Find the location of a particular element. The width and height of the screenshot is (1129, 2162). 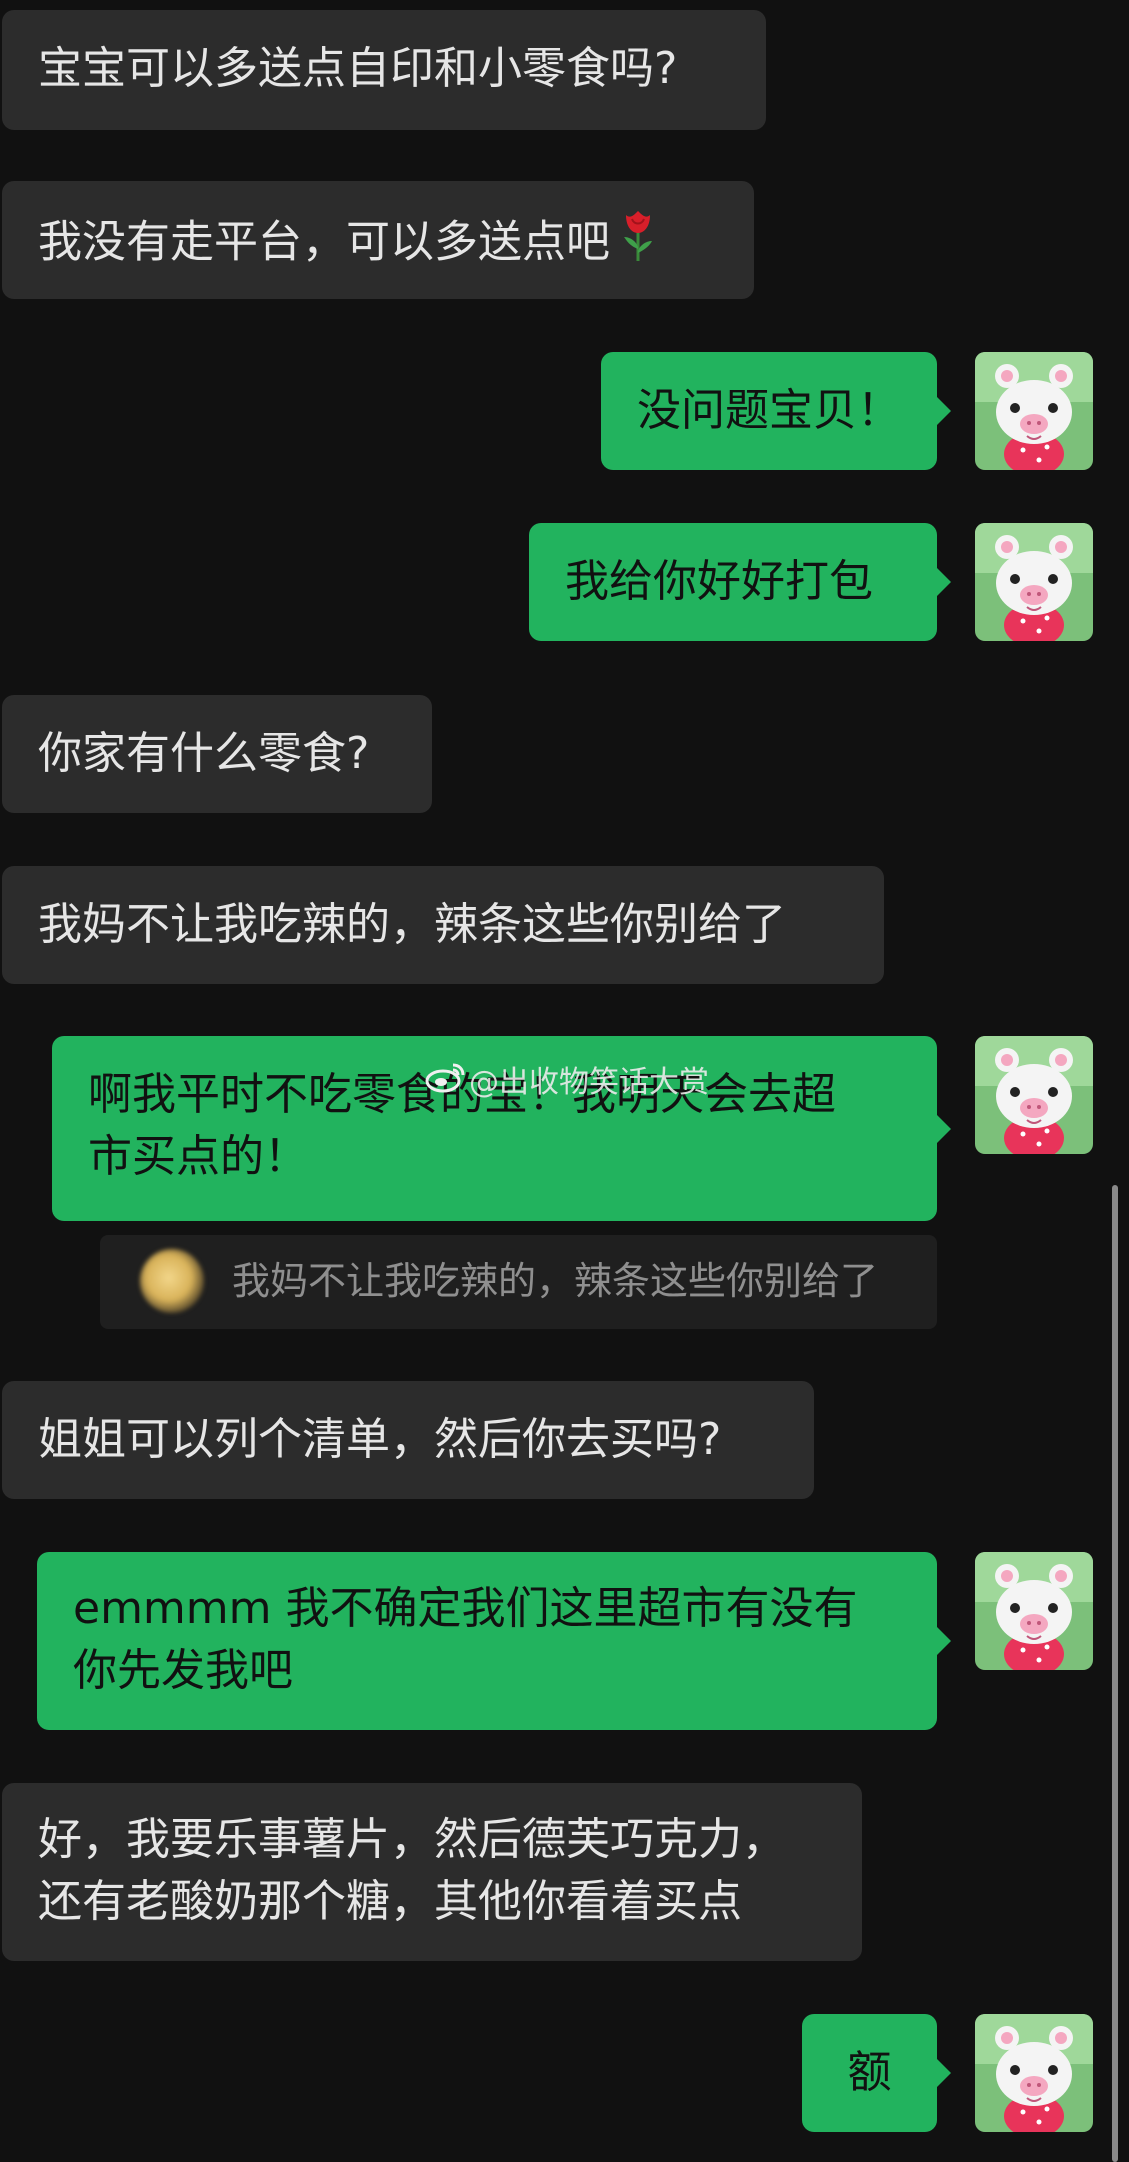

message-bubble-incoming: 宝宝可以多送点自印和小零食吗? is located at coordinates (384, 70).